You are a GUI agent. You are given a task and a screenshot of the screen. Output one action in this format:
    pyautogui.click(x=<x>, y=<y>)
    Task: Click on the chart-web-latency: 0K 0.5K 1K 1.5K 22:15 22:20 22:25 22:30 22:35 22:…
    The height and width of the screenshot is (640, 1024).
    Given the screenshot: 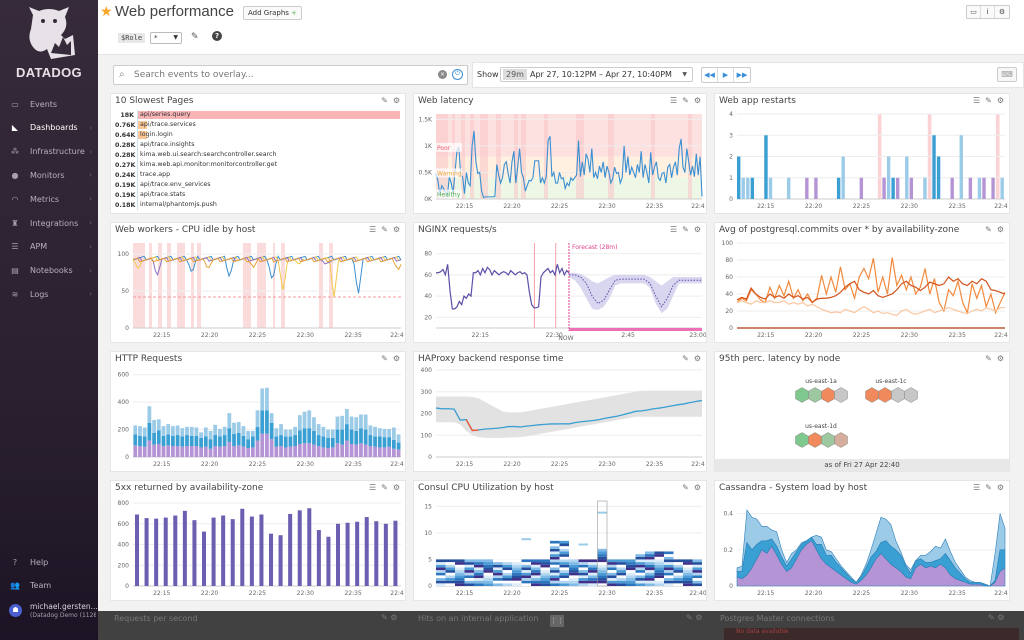 What is the action you would take?
    pyautogui.click(x=560, y=161)
    